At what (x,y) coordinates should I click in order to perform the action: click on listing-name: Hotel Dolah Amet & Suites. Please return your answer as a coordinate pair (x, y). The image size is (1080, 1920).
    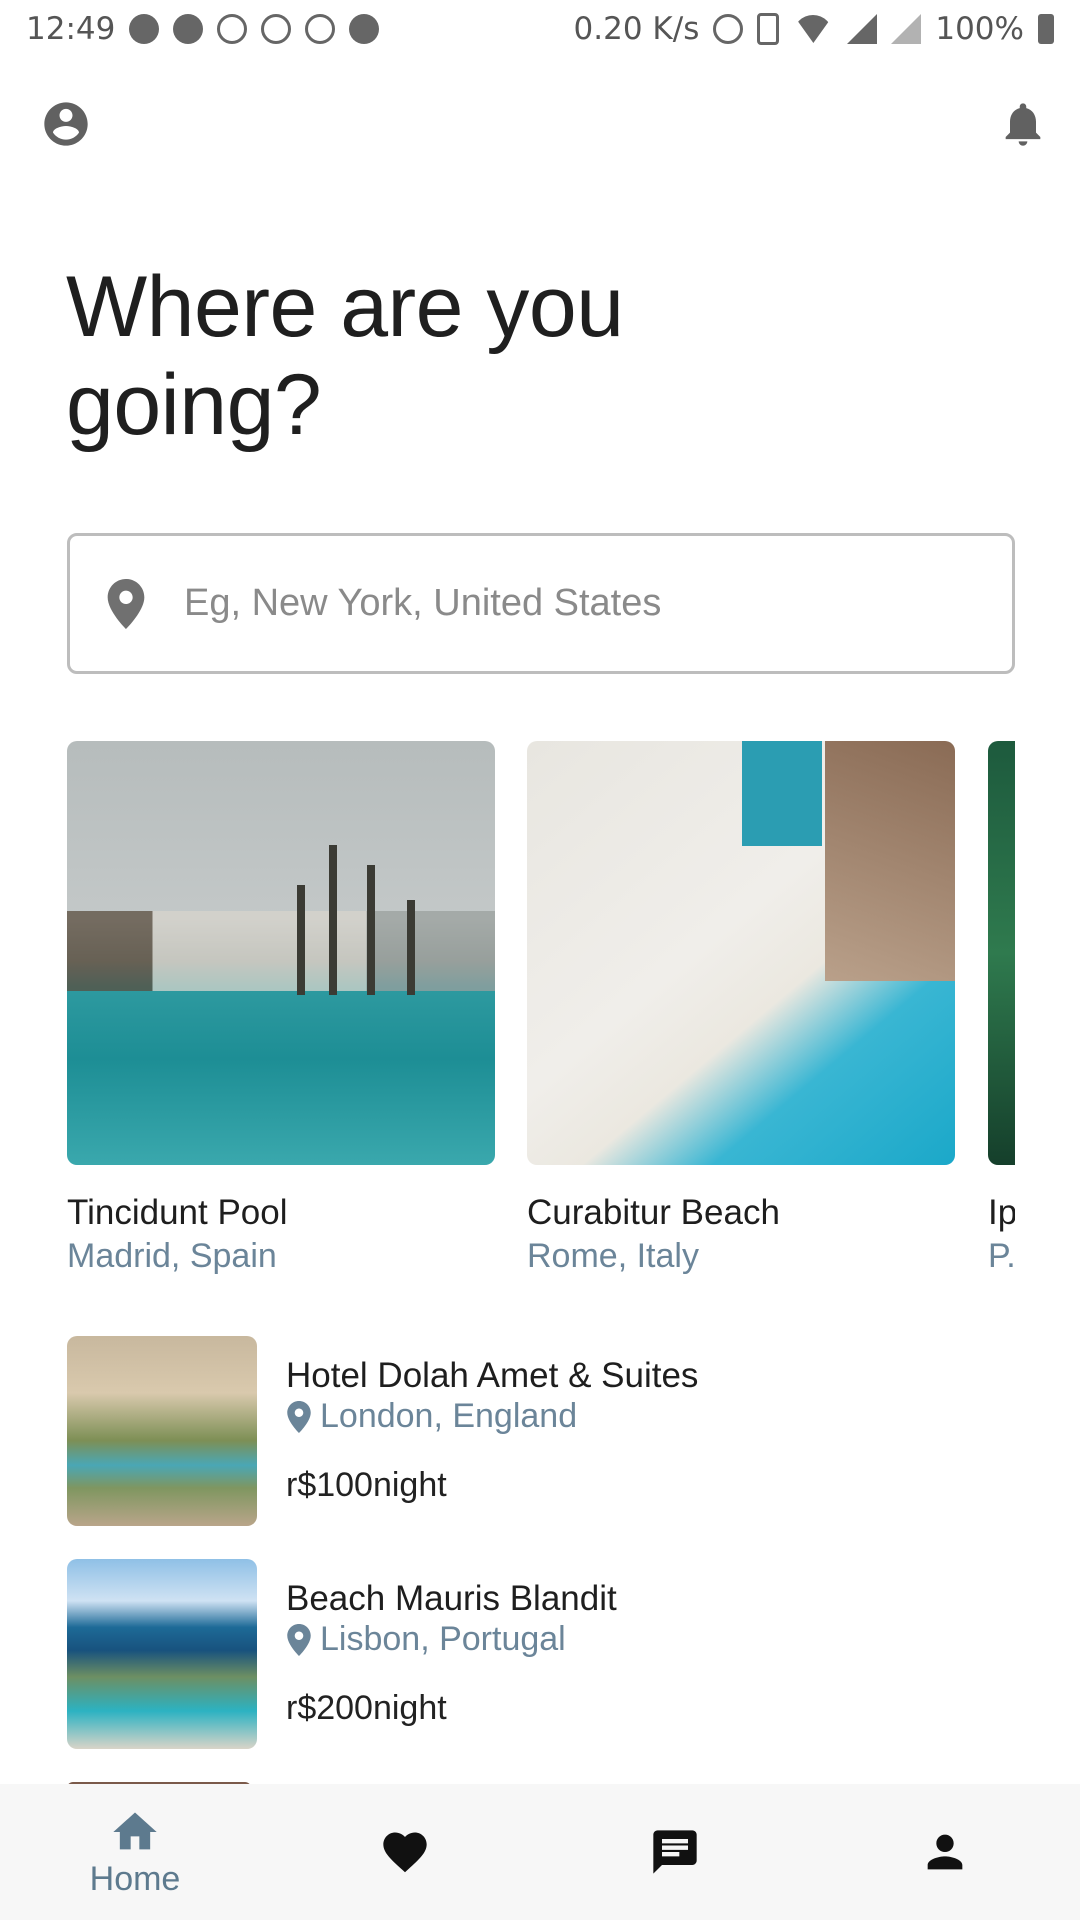
    Looking at the image, I should click on (492, 1375).